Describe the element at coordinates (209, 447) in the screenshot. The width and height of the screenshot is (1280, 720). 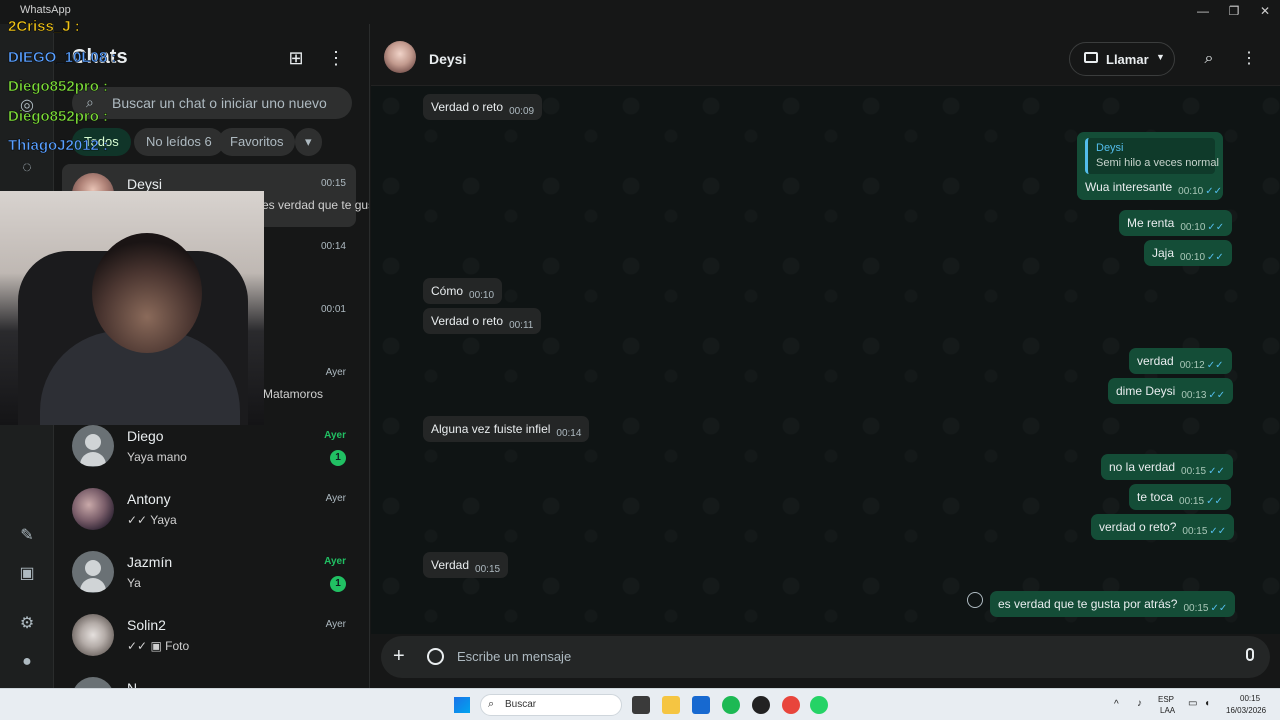
I see `chat-row-diego: Diego Yaya mano Ayer 1` at that location.